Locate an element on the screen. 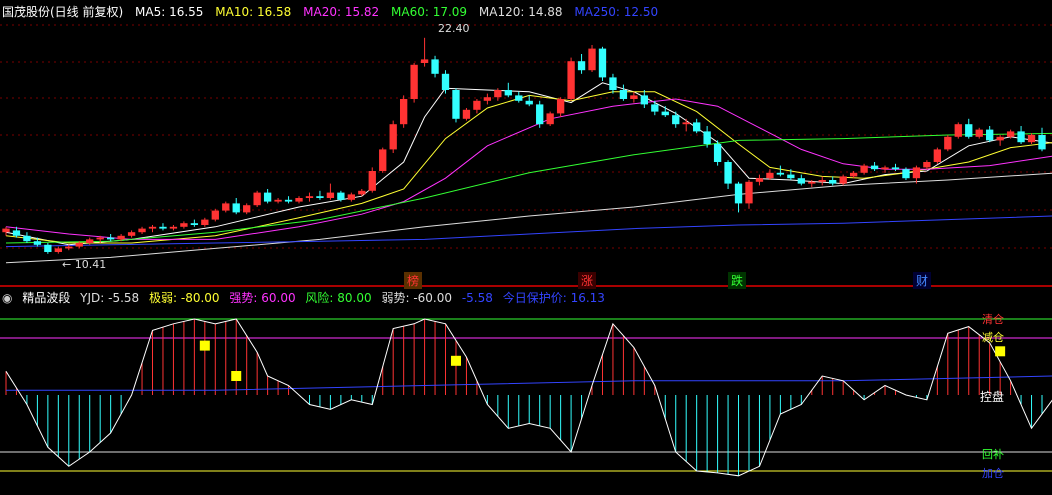  sub-title: 精品波段 is located at coordinates (46, 298).